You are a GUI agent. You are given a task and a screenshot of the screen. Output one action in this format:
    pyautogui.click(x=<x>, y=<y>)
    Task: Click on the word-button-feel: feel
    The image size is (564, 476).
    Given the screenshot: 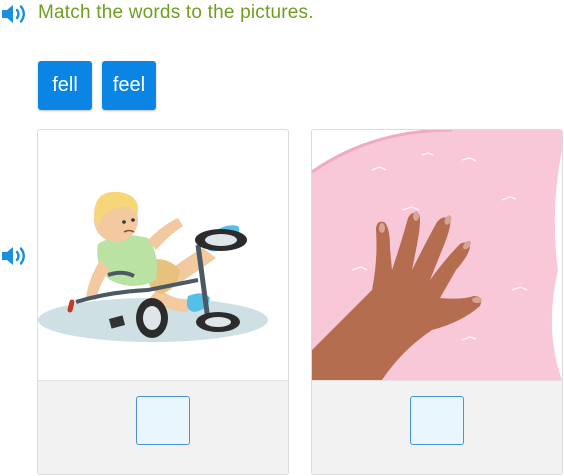 What is the action you would take?
    pyautogui.click(x=129, y=85)
    